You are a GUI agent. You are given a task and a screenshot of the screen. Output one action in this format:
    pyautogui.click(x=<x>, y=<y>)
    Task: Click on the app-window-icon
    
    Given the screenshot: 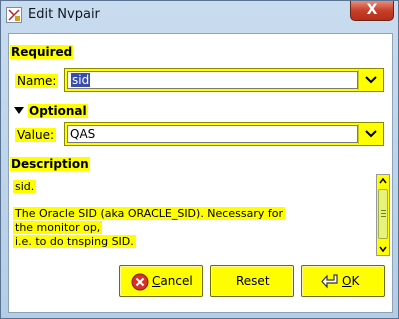 What is the action you would take?
    pyautogui.click(x=14, y=15)
    